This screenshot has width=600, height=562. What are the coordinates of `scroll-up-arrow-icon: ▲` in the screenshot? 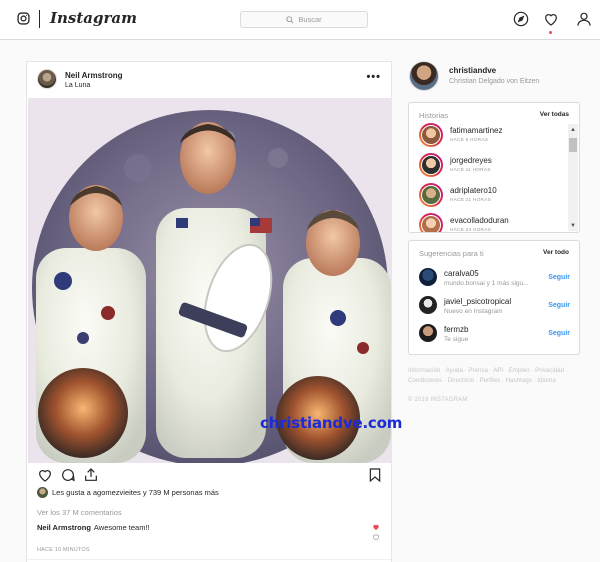 It's located at (573, 130).